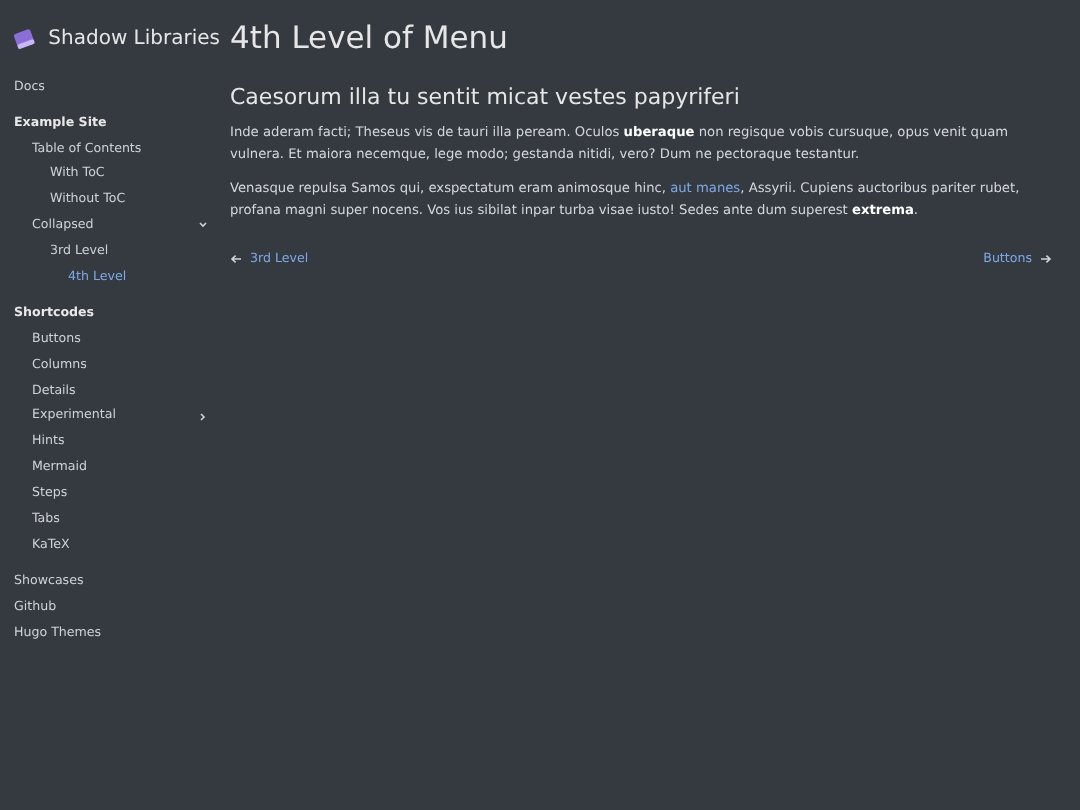  What do you see at coordinates (236, 259) in the screenshot?
I see `arrow-left-icon` at bounding box center [236, 259].